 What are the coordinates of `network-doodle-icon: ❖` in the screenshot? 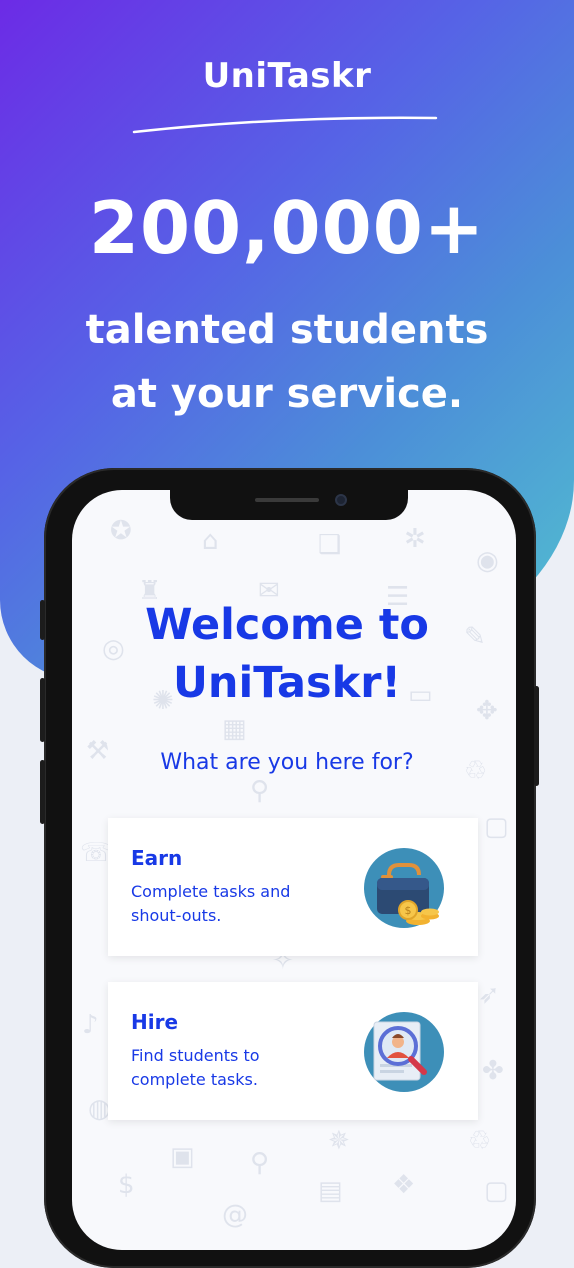 It's located at (404, 1185).